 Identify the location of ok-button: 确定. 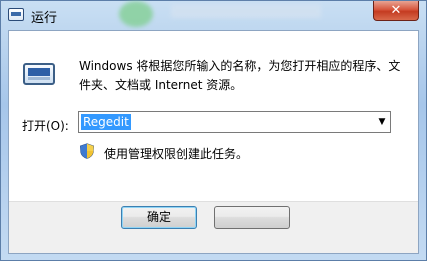
(159, 217).